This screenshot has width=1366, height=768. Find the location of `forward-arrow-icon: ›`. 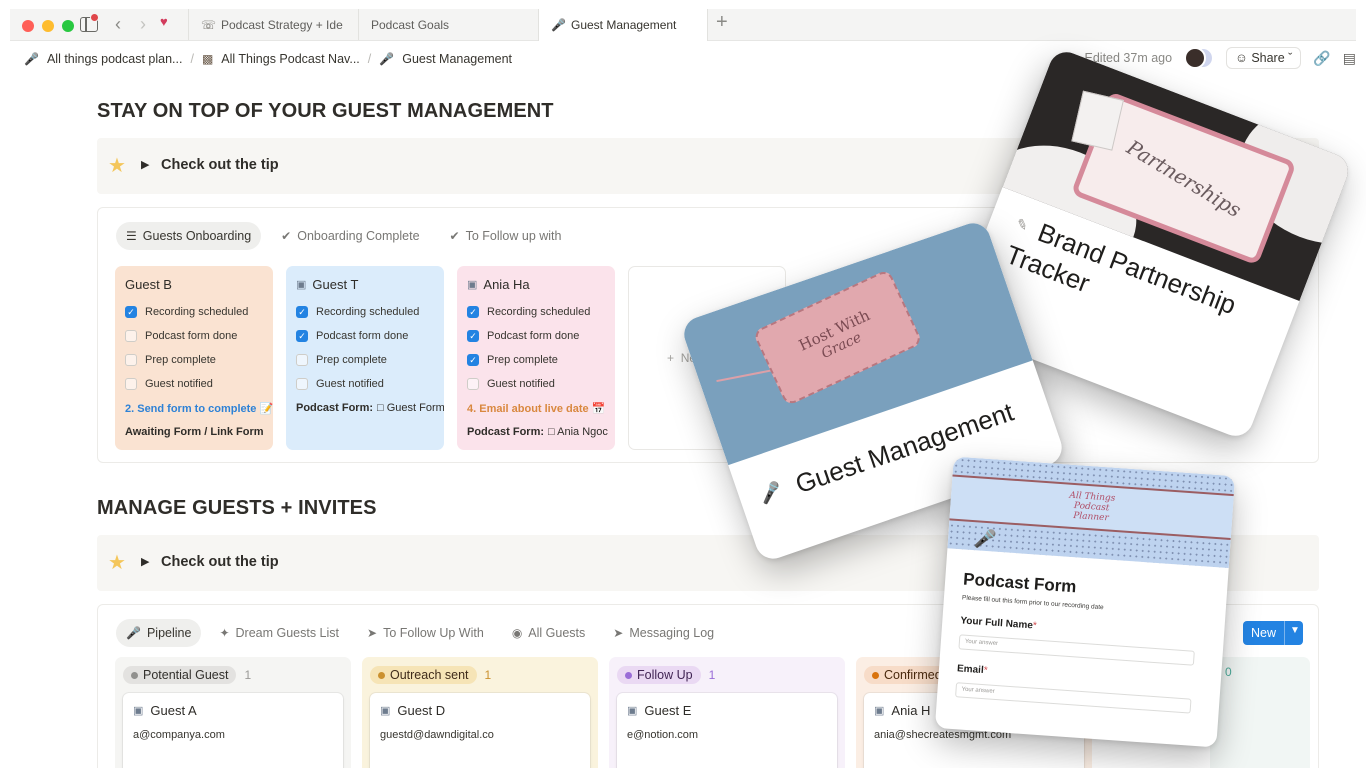

forward-arrow-icon: › is located at coordinates (143, 24).